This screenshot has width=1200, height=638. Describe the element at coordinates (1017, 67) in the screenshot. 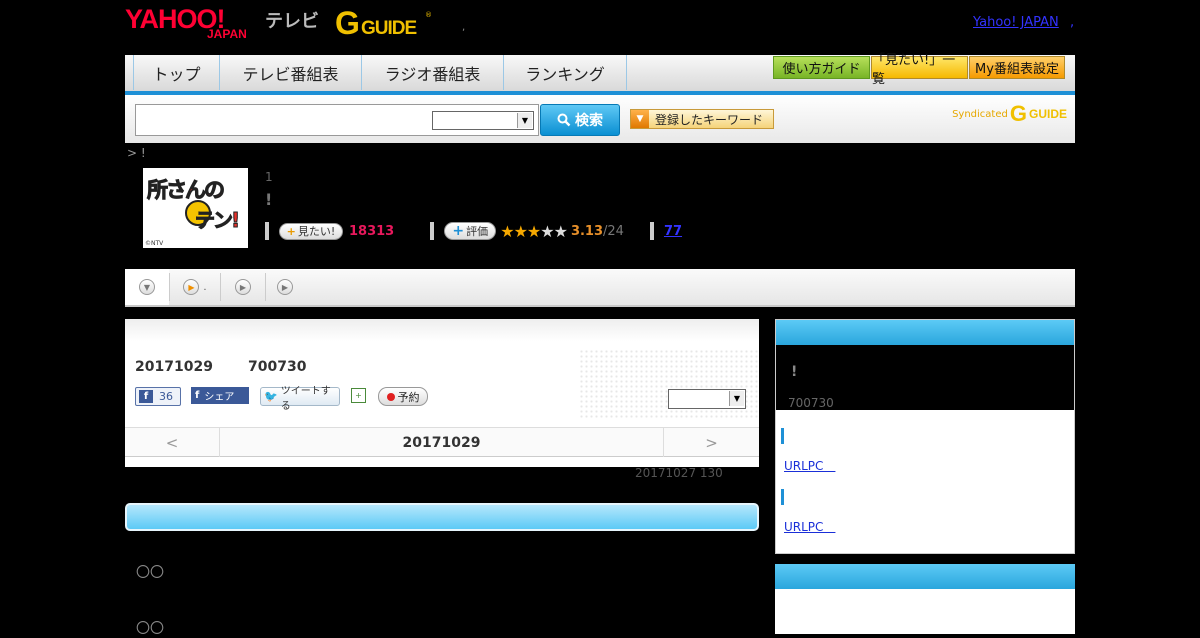

I see `my-schedule-settings-button: My番組表設定` at that location.